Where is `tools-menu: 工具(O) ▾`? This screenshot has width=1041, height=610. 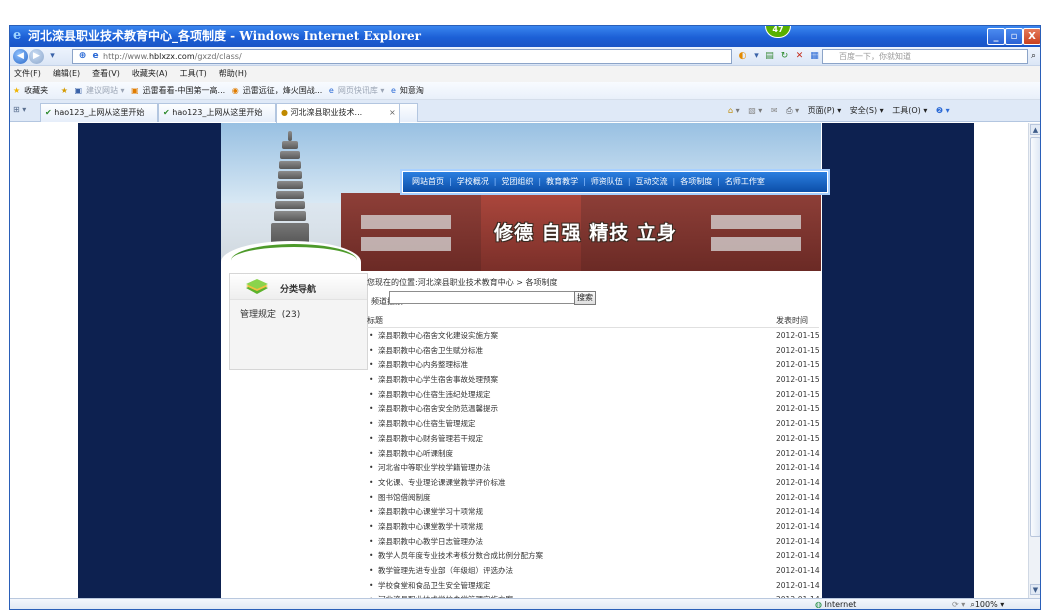
tools-menu: 工具(O) ▾ is located at coordinates (909, 110).